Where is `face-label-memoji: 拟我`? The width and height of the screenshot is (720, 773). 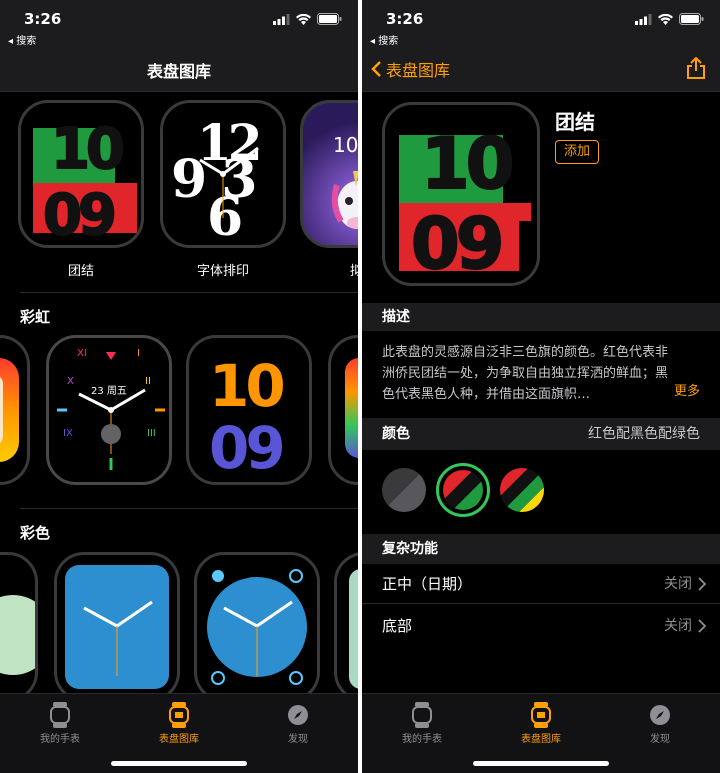
face-label-memoji: 拟我 is located at coordinates (353, 271).